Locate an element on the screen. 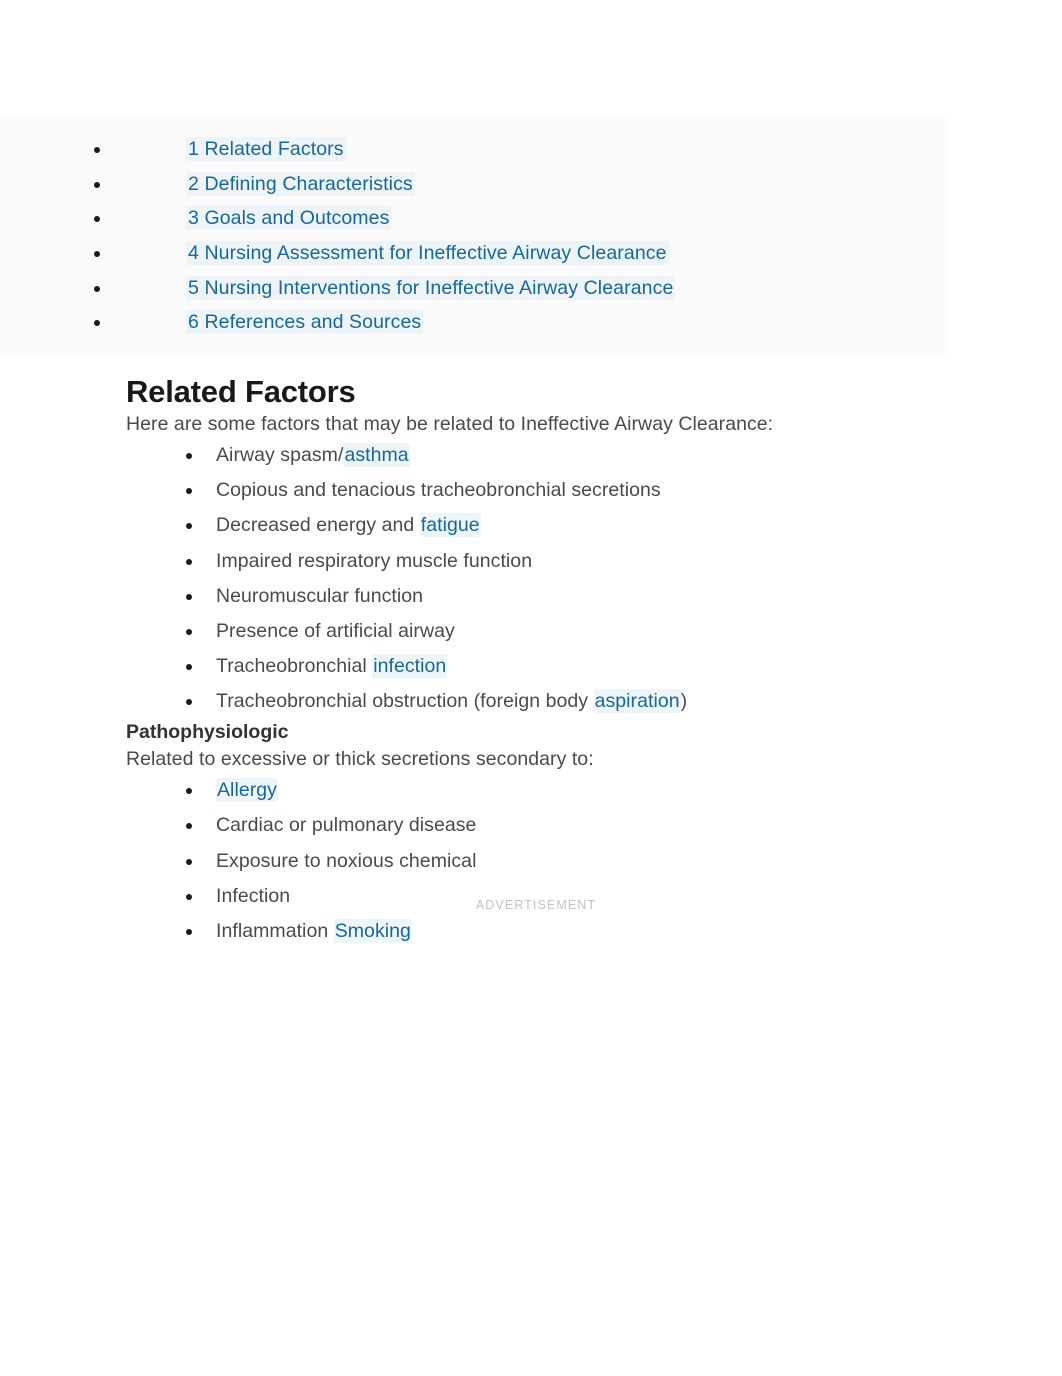  link-aspiration: aspiration is located at coordinates (637, 701).